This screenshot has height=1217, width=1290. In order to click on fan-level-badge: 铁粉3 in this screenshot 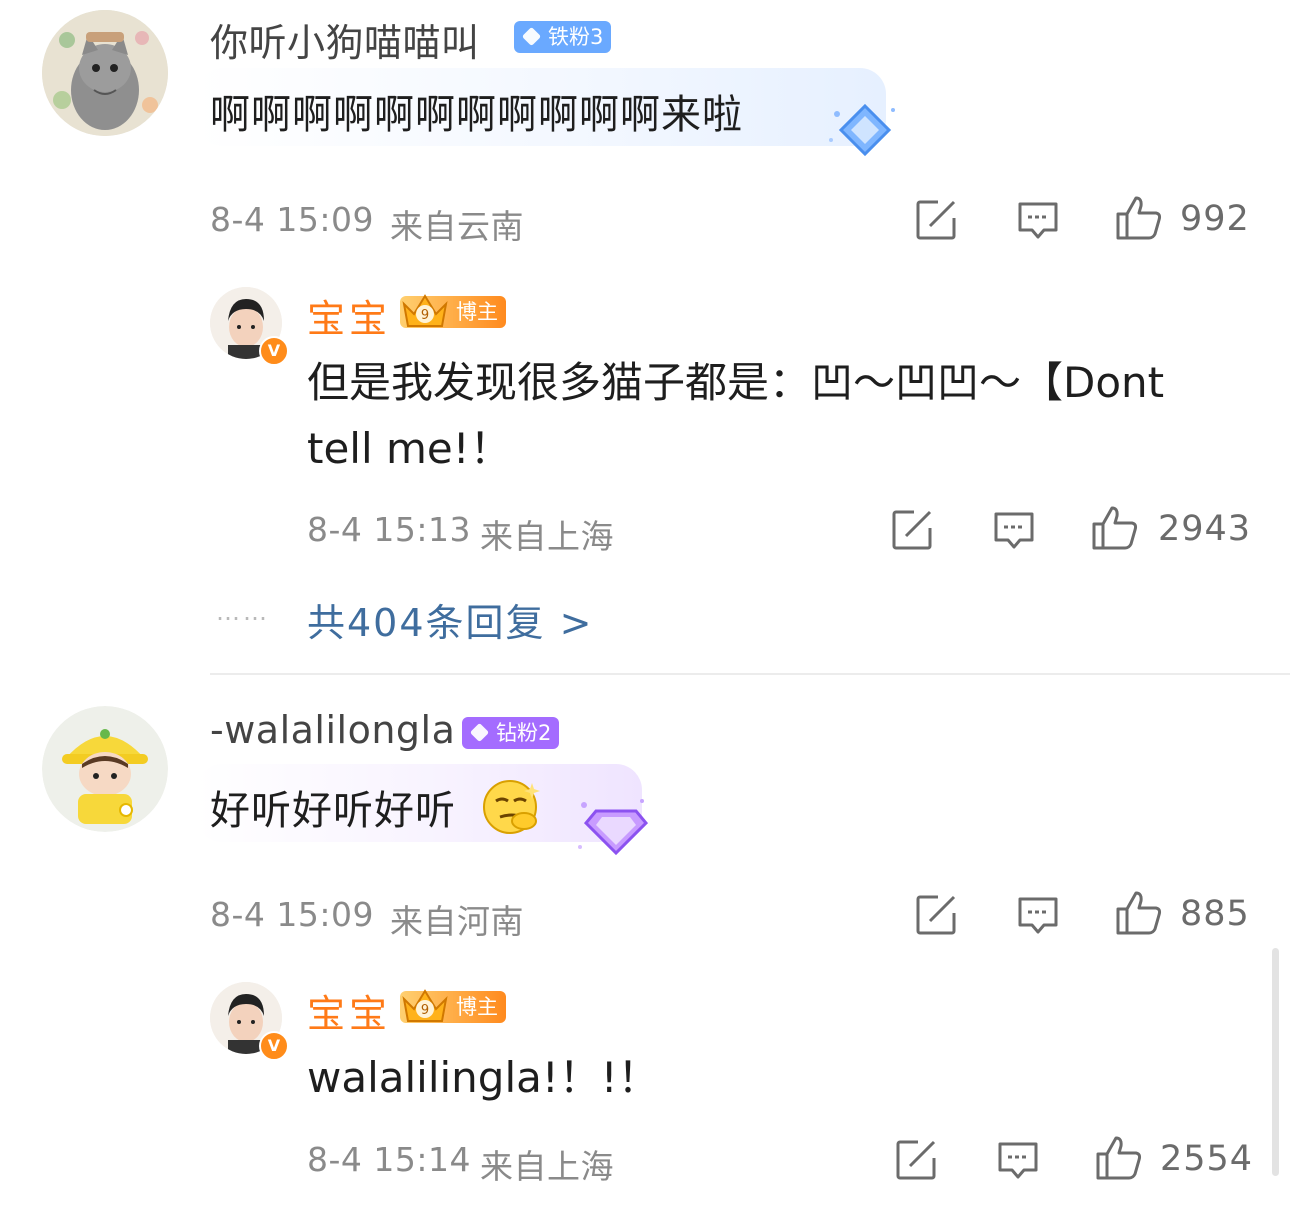, I will do `click(563, 37)`.